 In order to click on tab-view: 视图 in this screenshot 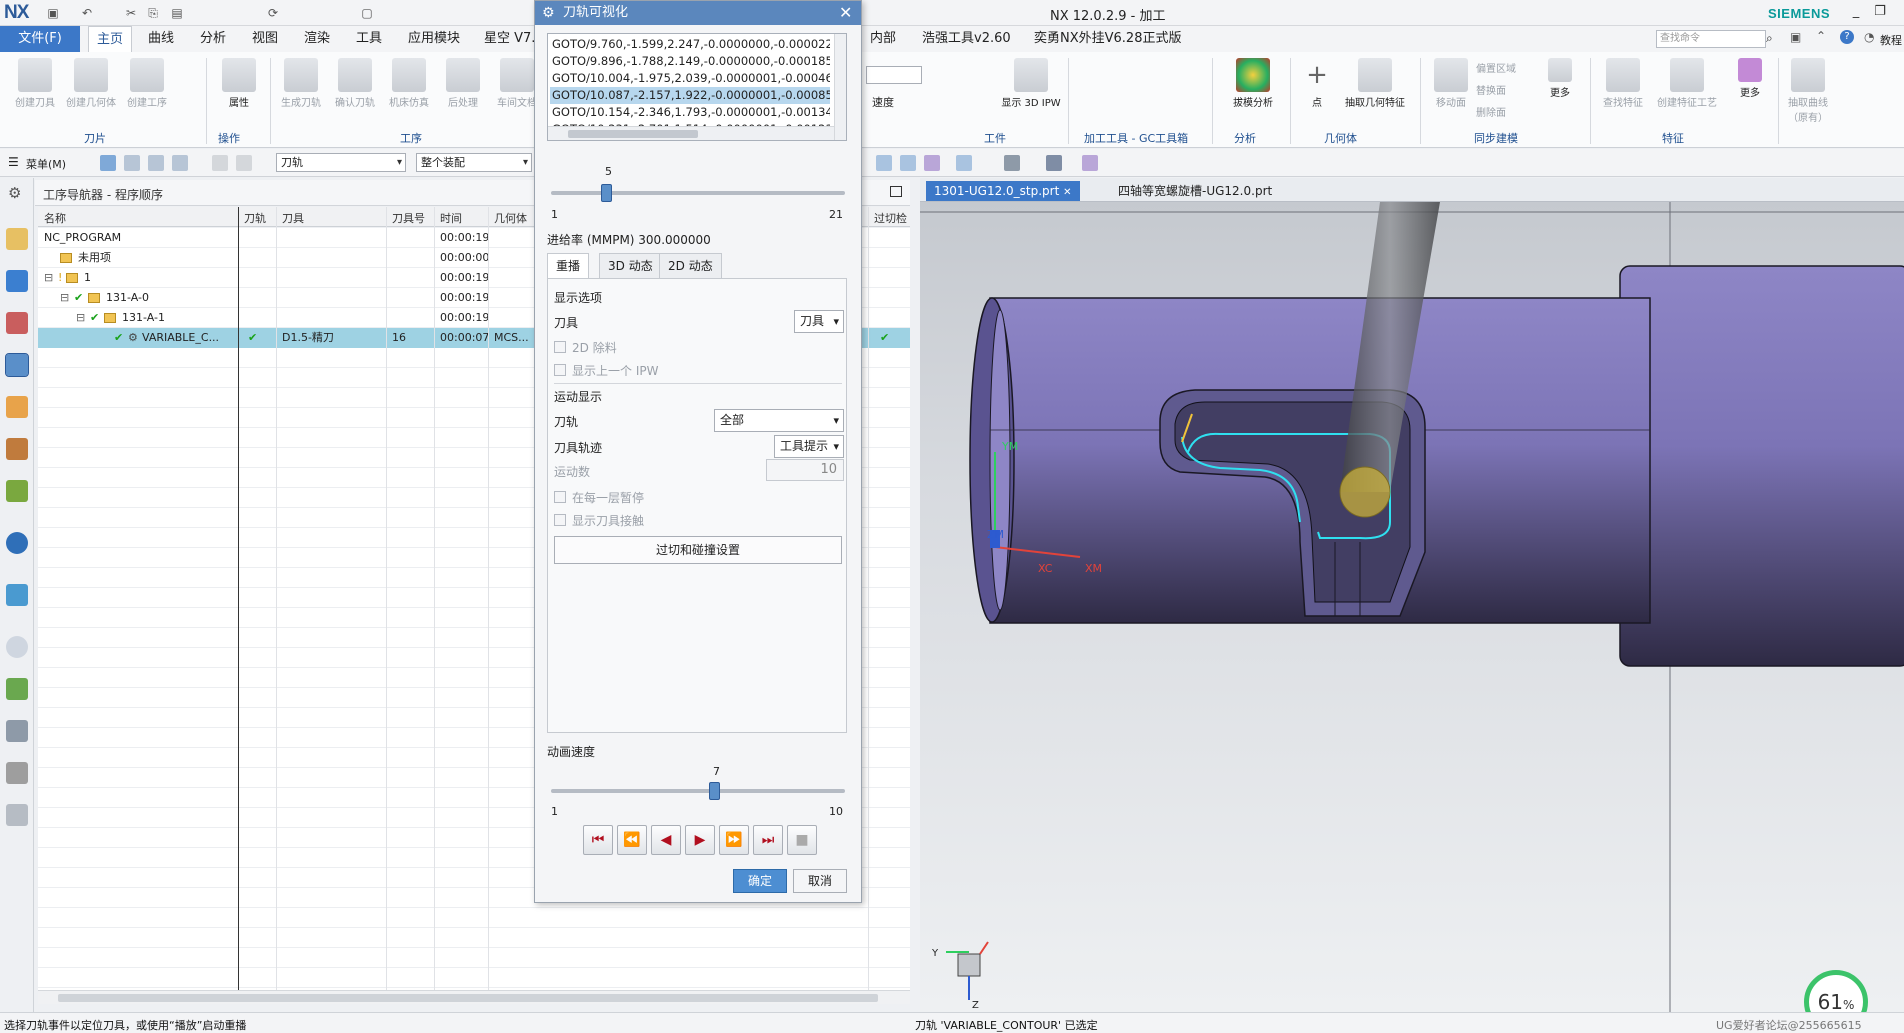, I will do `click(265, 39)`.